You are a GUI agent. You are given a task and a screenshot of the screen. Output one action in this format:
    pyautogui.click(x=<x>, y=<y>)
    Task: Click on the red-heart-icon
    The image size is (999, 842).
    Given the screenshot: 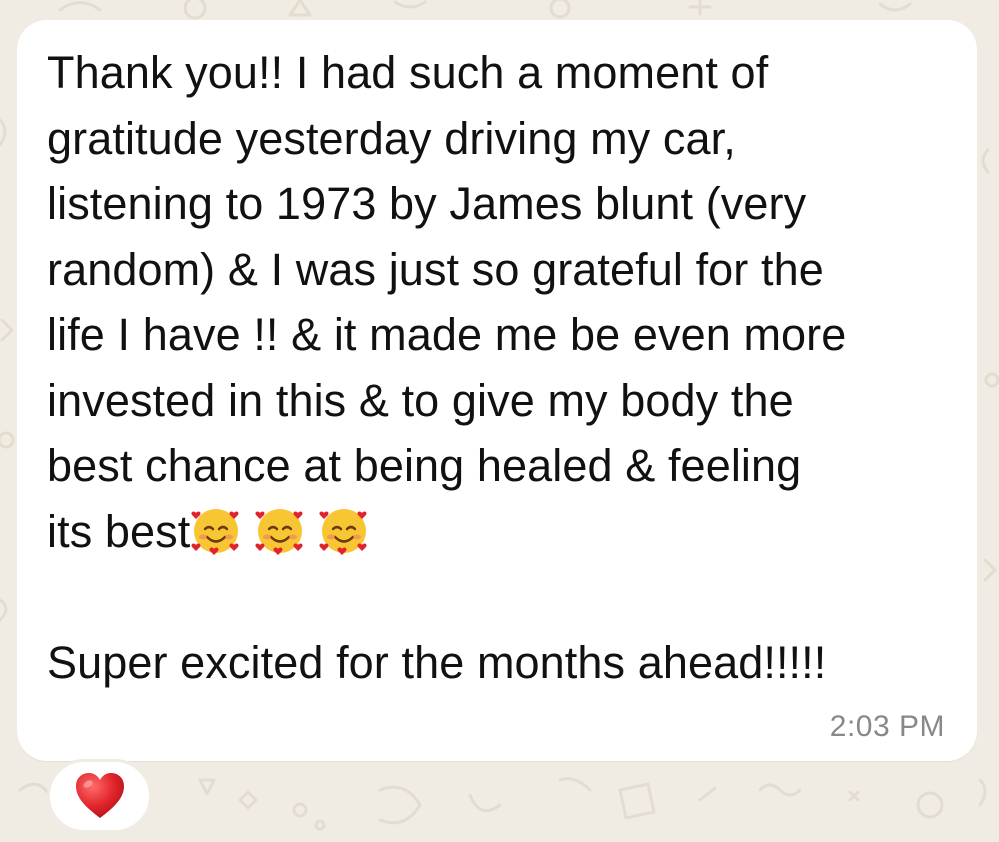 What is the action you would take?
    pyautogui.click(x=99, y=795)
    